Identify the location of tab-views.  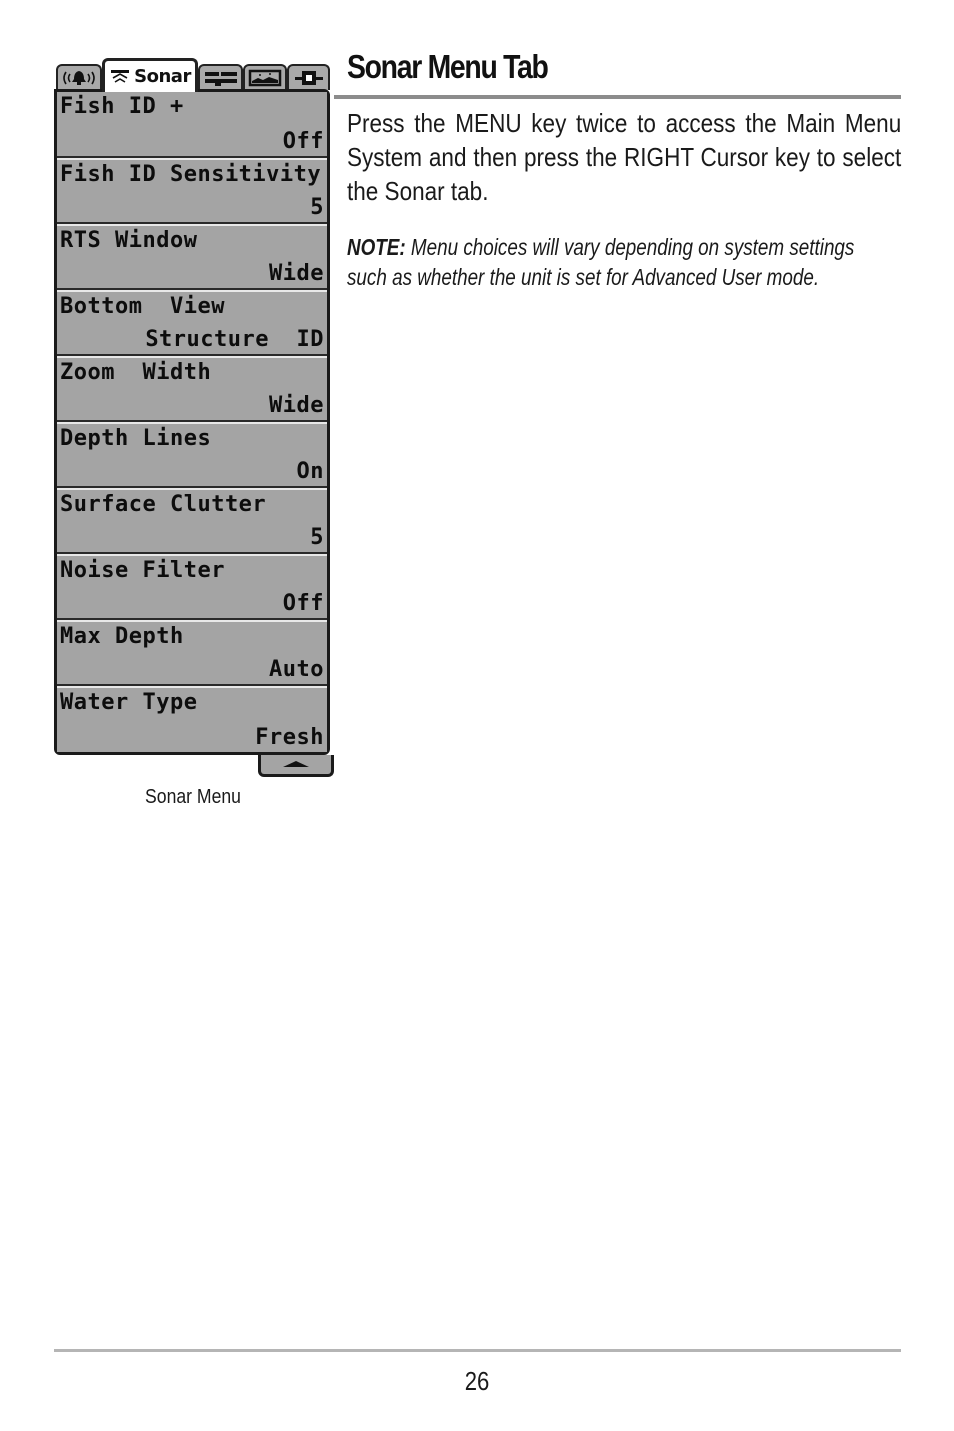
(265, 77).